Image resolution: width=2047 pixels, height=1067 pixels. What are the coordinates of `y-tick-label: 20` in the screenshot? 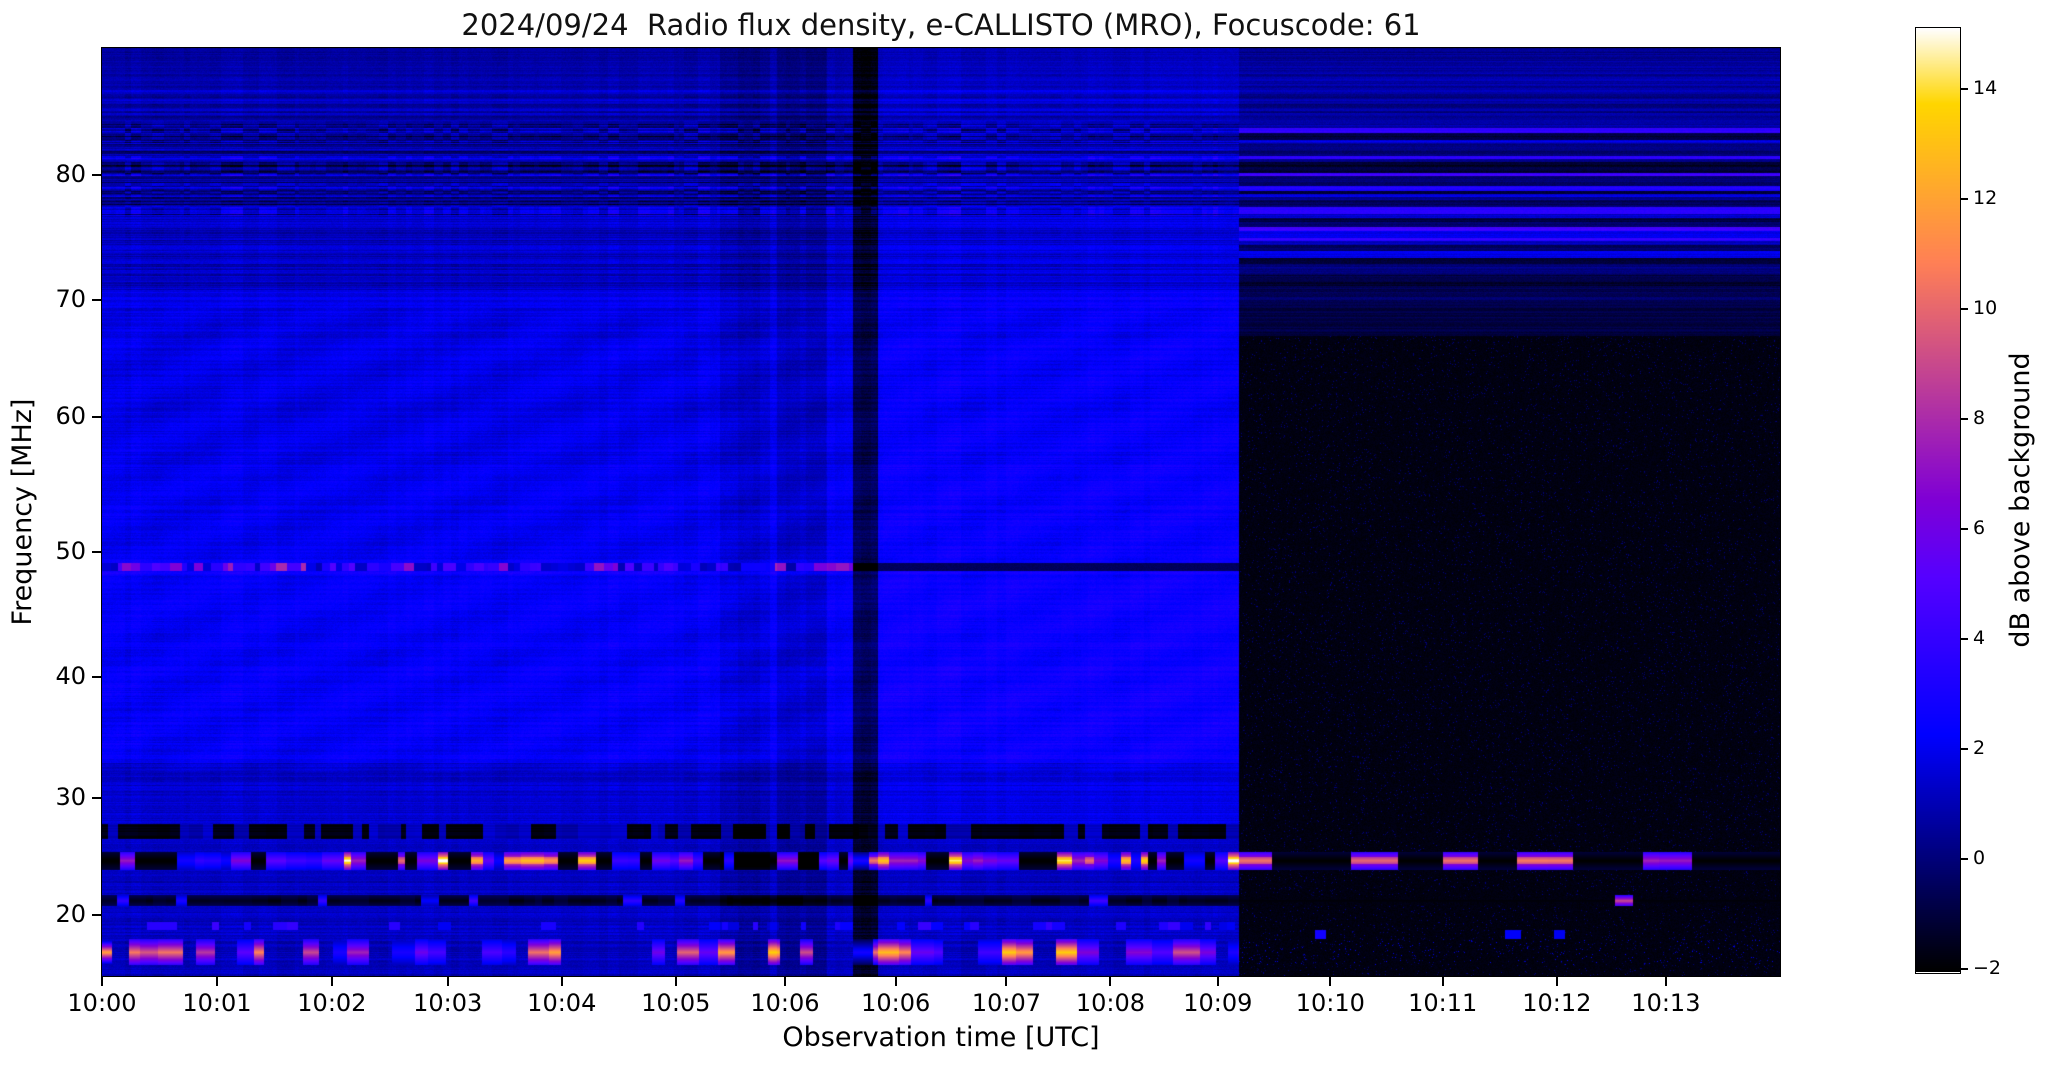 It's located at (70, 913).